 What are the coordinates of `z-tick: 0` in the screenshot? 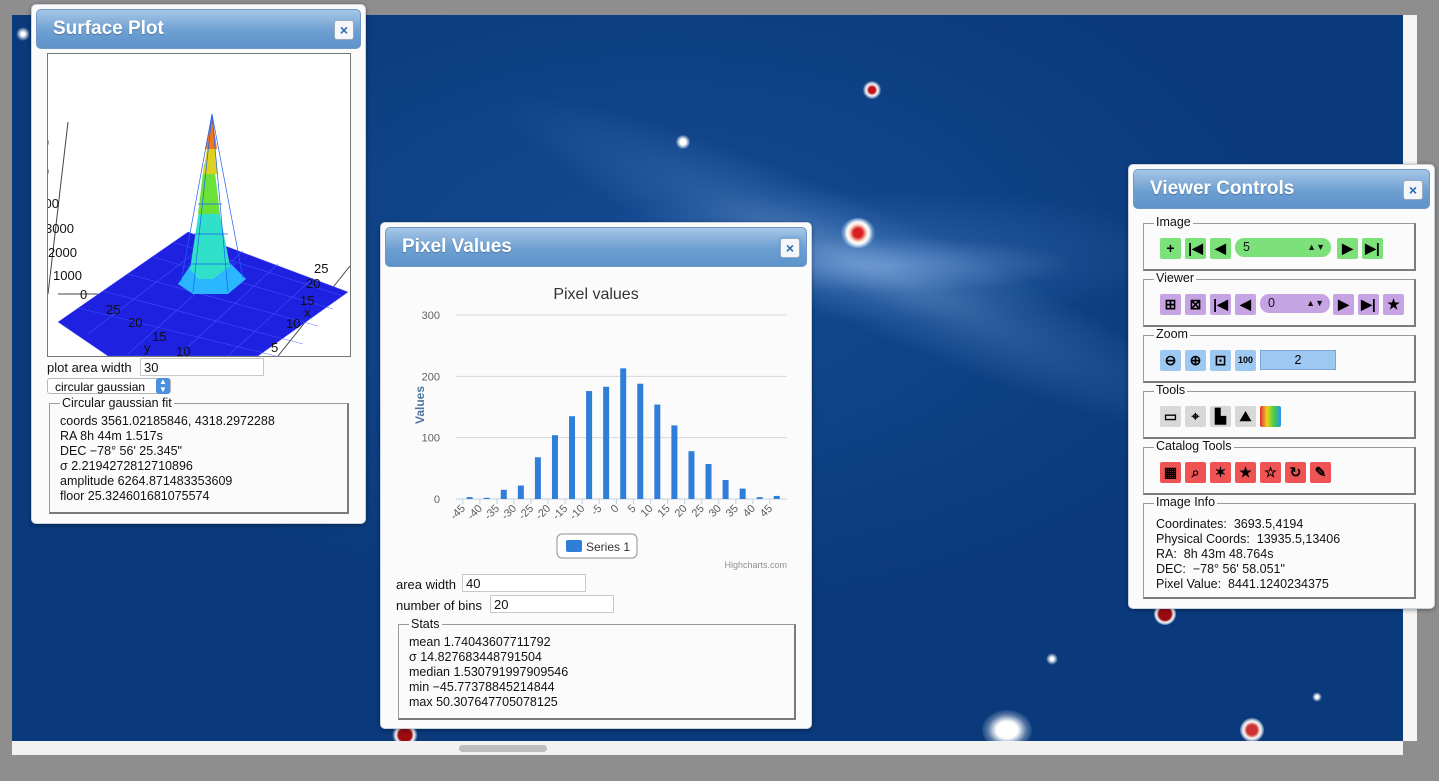 It's located at (83, 294).